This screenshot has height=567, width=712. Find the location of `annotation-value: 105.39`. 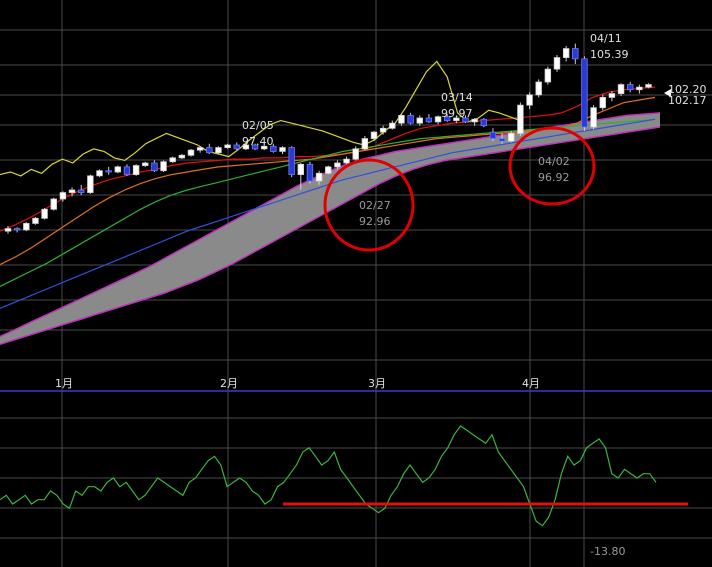

annotation-value: 105.39 is located at coordinates (609, 54).